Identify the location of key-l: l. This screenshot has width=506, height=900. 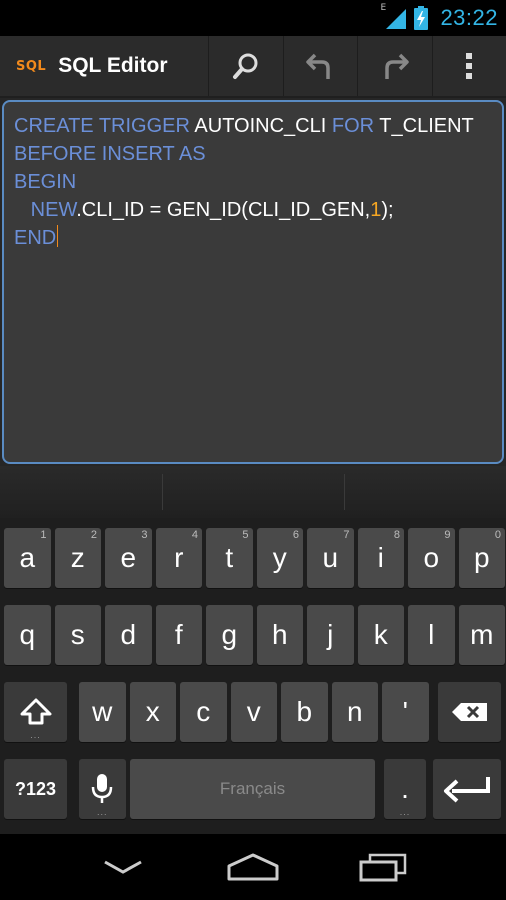
(431, 635).